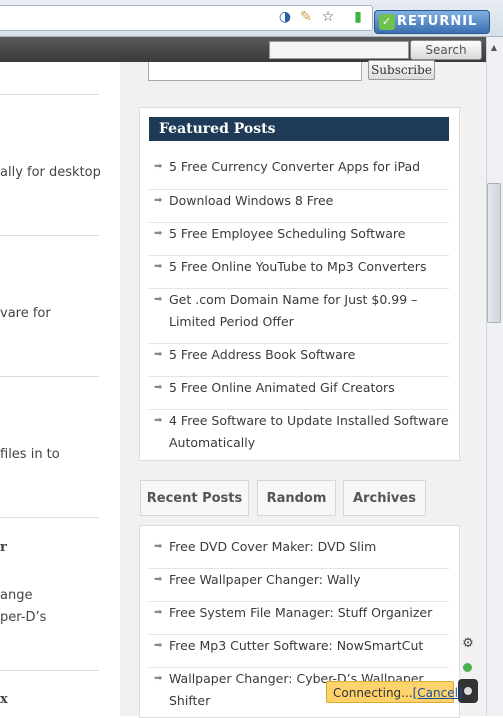 The width and height of the screenshot is (503, 718). Describe the element at coordinates (299, 580) in the screenshot. I see `post-link: Free Wallpaper Changer: Wally` at that location.